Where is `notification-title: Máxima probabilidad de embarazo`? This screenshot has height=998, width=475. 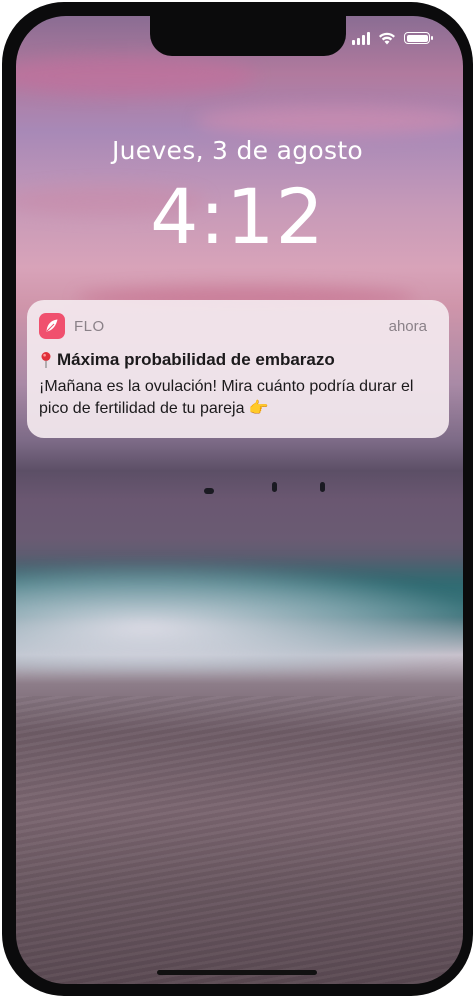
notification-title: Máxima probabilidad de embarazo is located at coordinates (196, 359).